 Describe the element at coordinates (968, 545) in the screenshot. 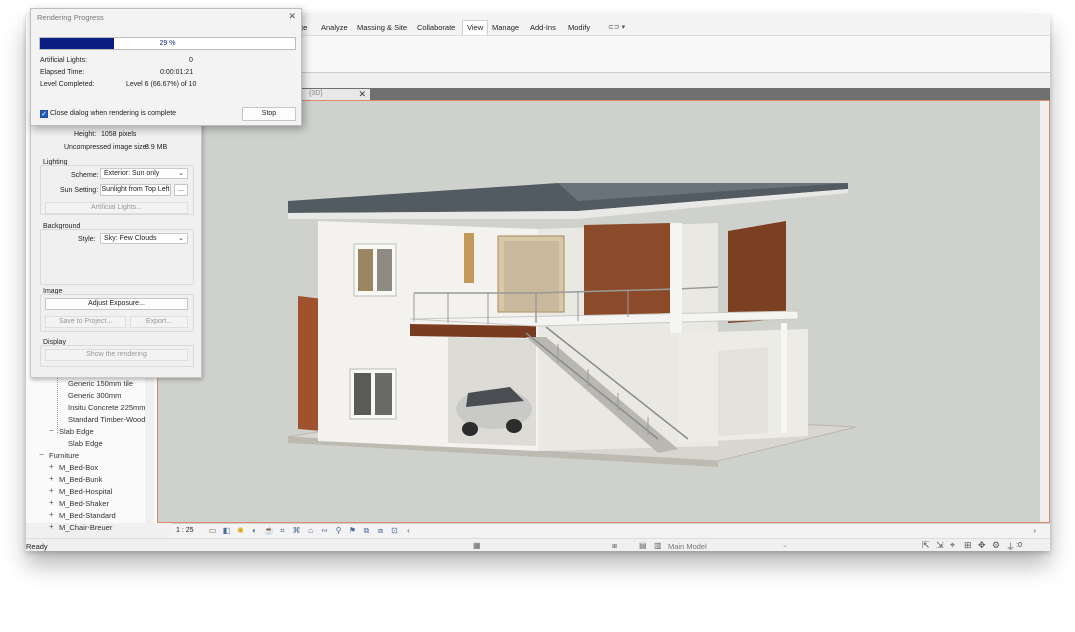

I see `select-by-face-icon: ⊞` at that location.